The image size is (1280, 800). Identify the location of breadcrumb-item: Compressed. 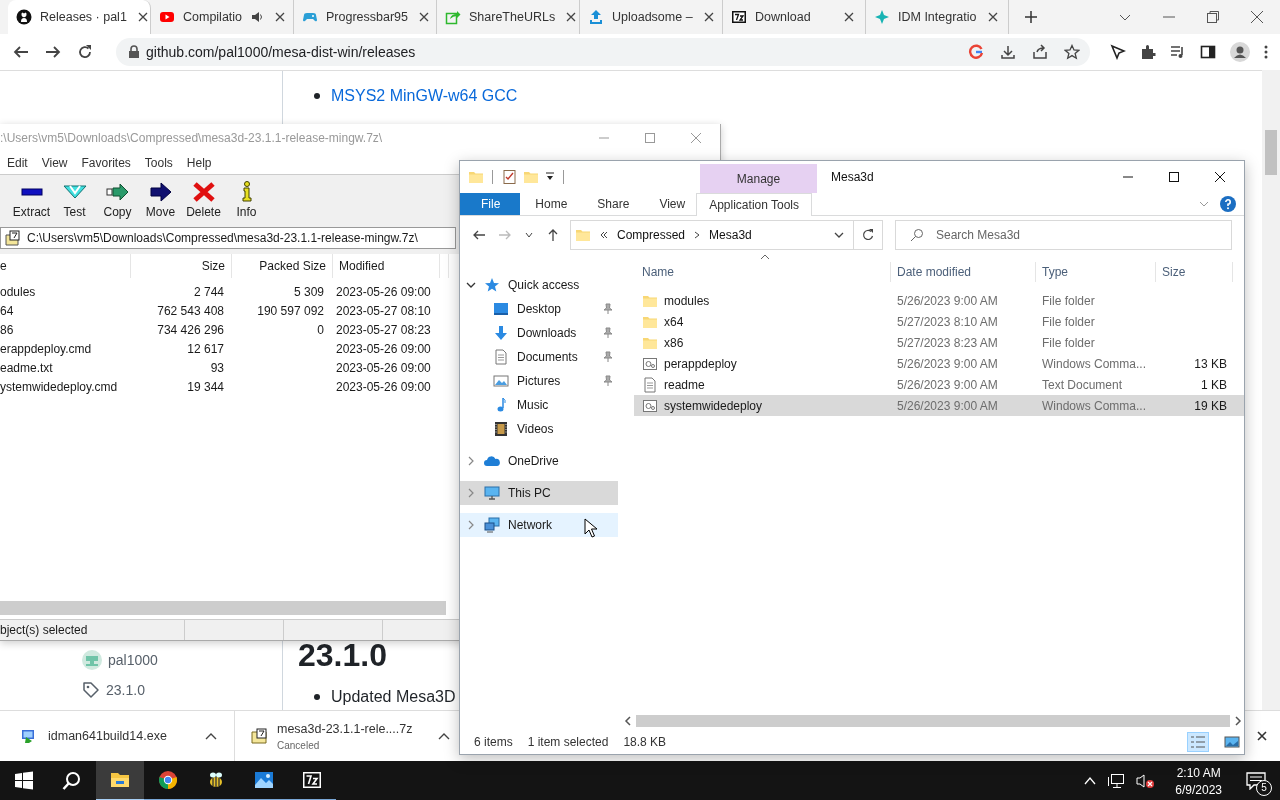
(651, 235).